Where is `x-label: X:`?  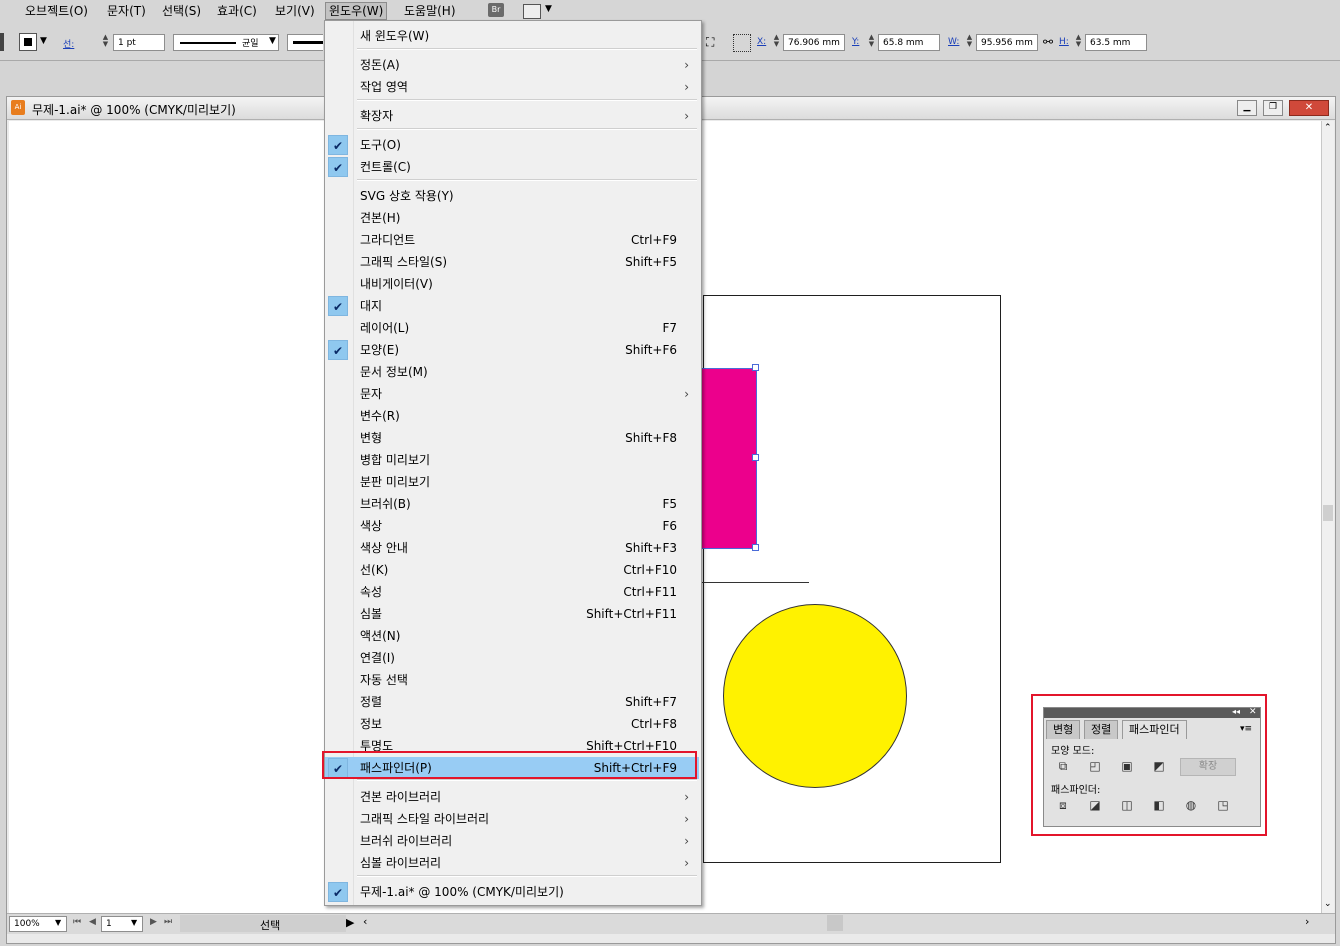
x-label: X: is located at coordinates (761, 42).